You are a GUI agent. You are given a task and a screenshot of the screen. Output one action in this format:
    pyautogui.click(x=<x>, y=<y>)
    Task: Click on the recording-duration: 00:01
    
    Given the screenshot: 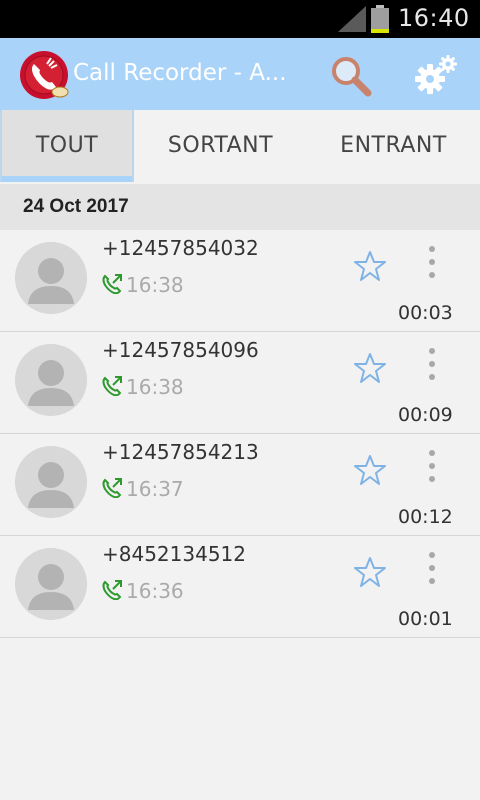 What is the action you would take?
    pyautogui.click(x=425, y=619)
    